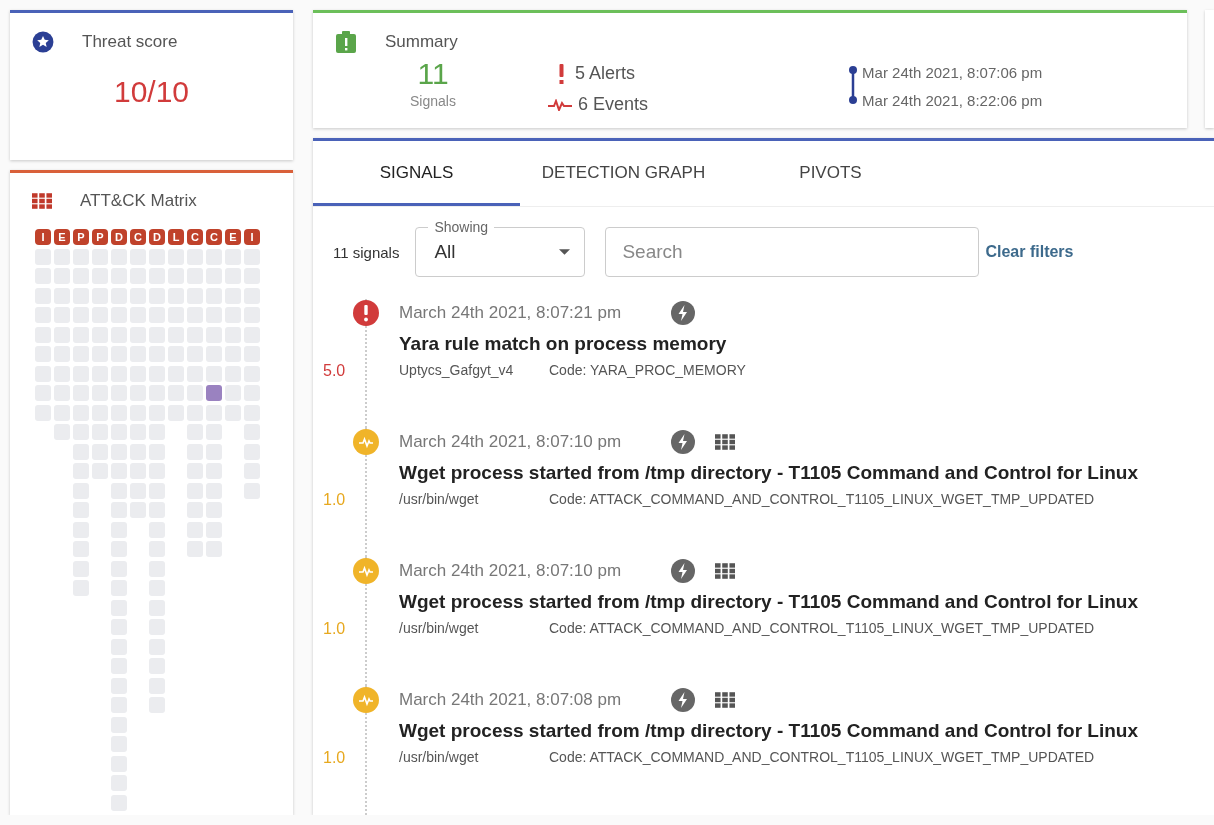 Image resolution: width=1214 pixels, height=825 pixels. I want to click on clear-filters-link: Clear filters, so click(1029, 252).